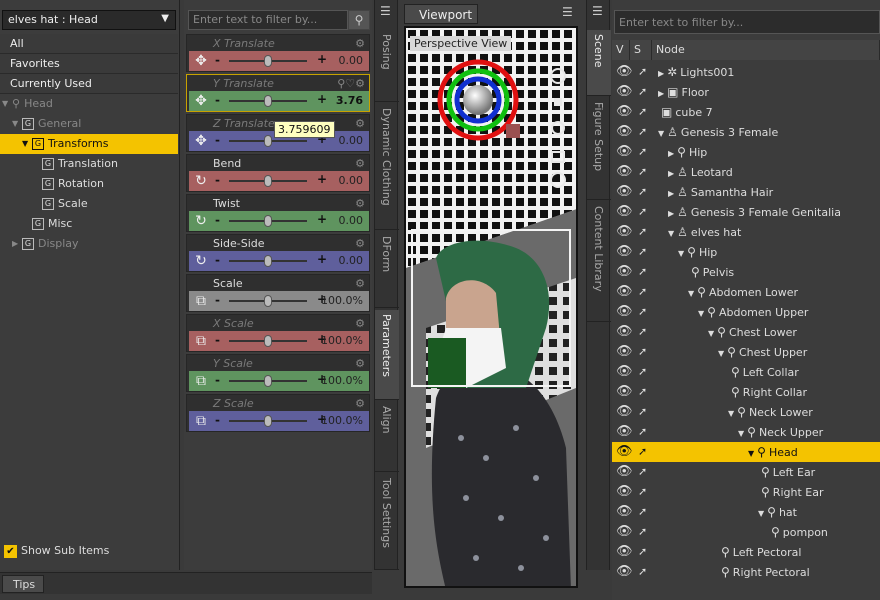 The width and height of the screenshot is (880, 600). Describe the element at coordinates (351, 83) in the screenshot. I see `gear-icon: ⚲♡⚙` at that location.